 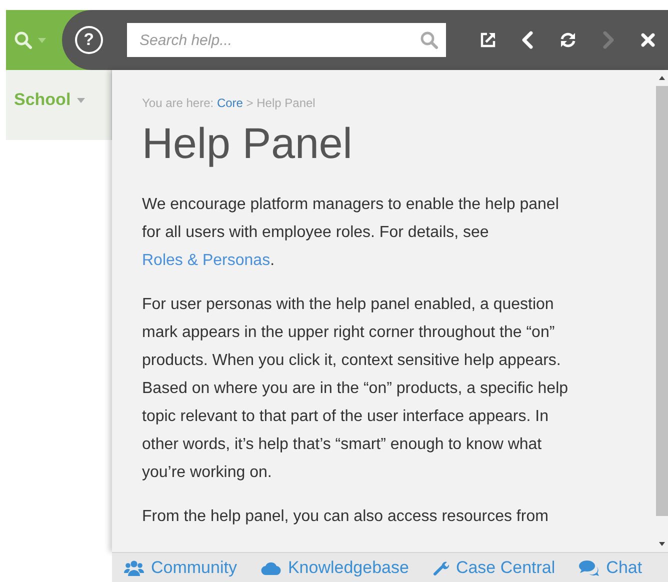 I want to click on search-icon, so click(x=429, y=40).